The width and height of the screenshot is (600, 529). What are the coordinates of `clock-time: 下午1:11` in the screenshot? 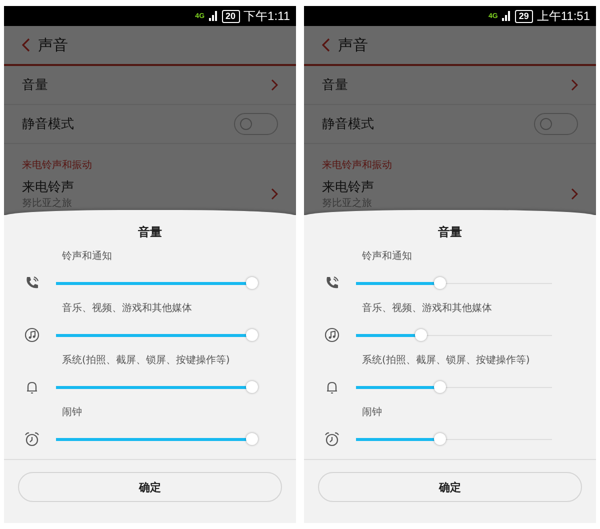 It's located at (267, 16).